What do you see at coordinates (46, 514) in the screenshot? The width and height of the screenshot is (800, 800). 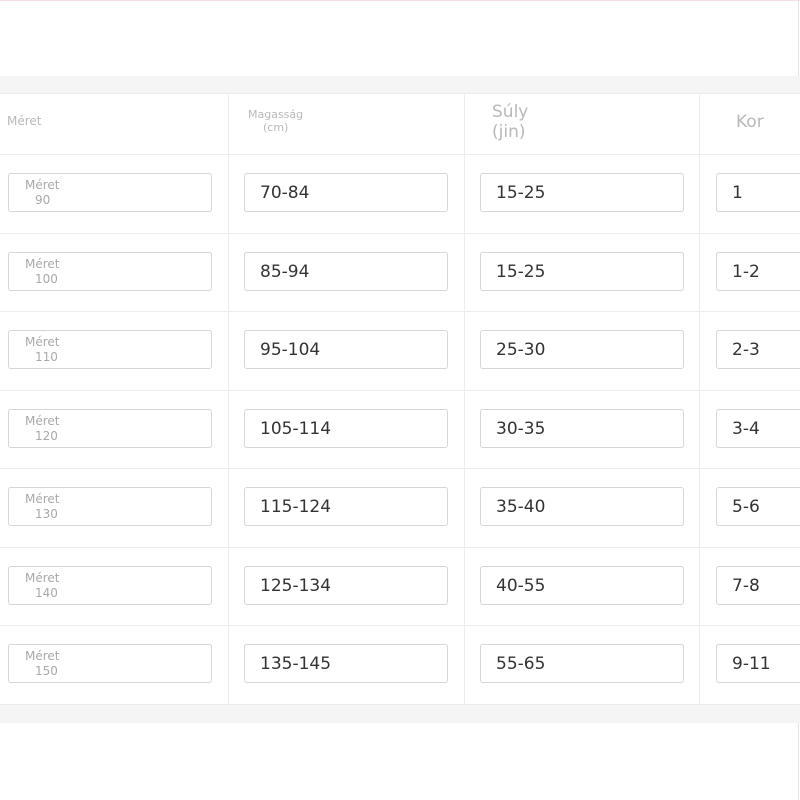 I see `size-field-value: 130` at bounding box center [46, 514].